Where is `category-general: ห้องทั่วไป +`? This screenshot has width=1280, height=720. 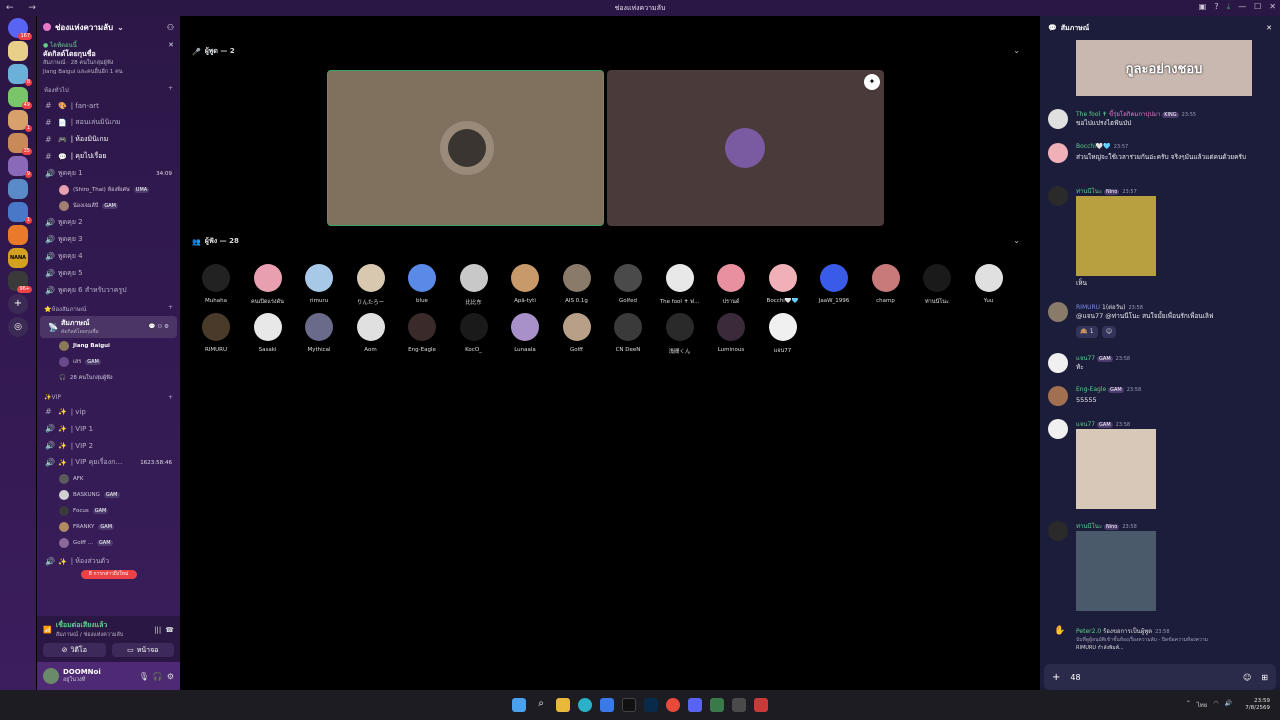 category-general: ห้องทั่วไป + is located at coordinates (108, 90).